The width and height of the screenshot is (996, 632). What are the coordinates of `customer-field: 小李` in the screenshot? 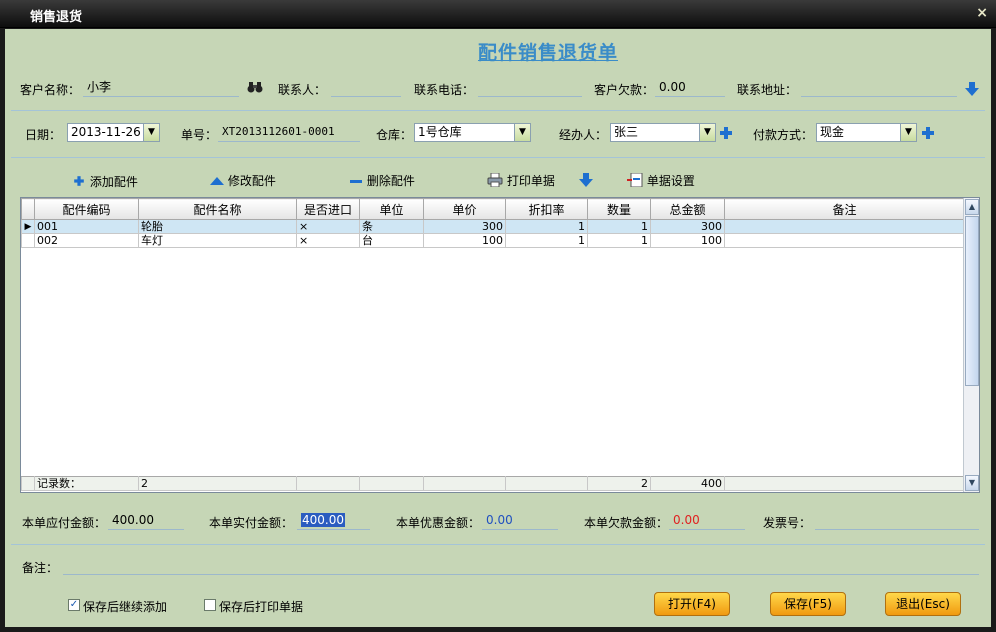 It's located at (161, 88).